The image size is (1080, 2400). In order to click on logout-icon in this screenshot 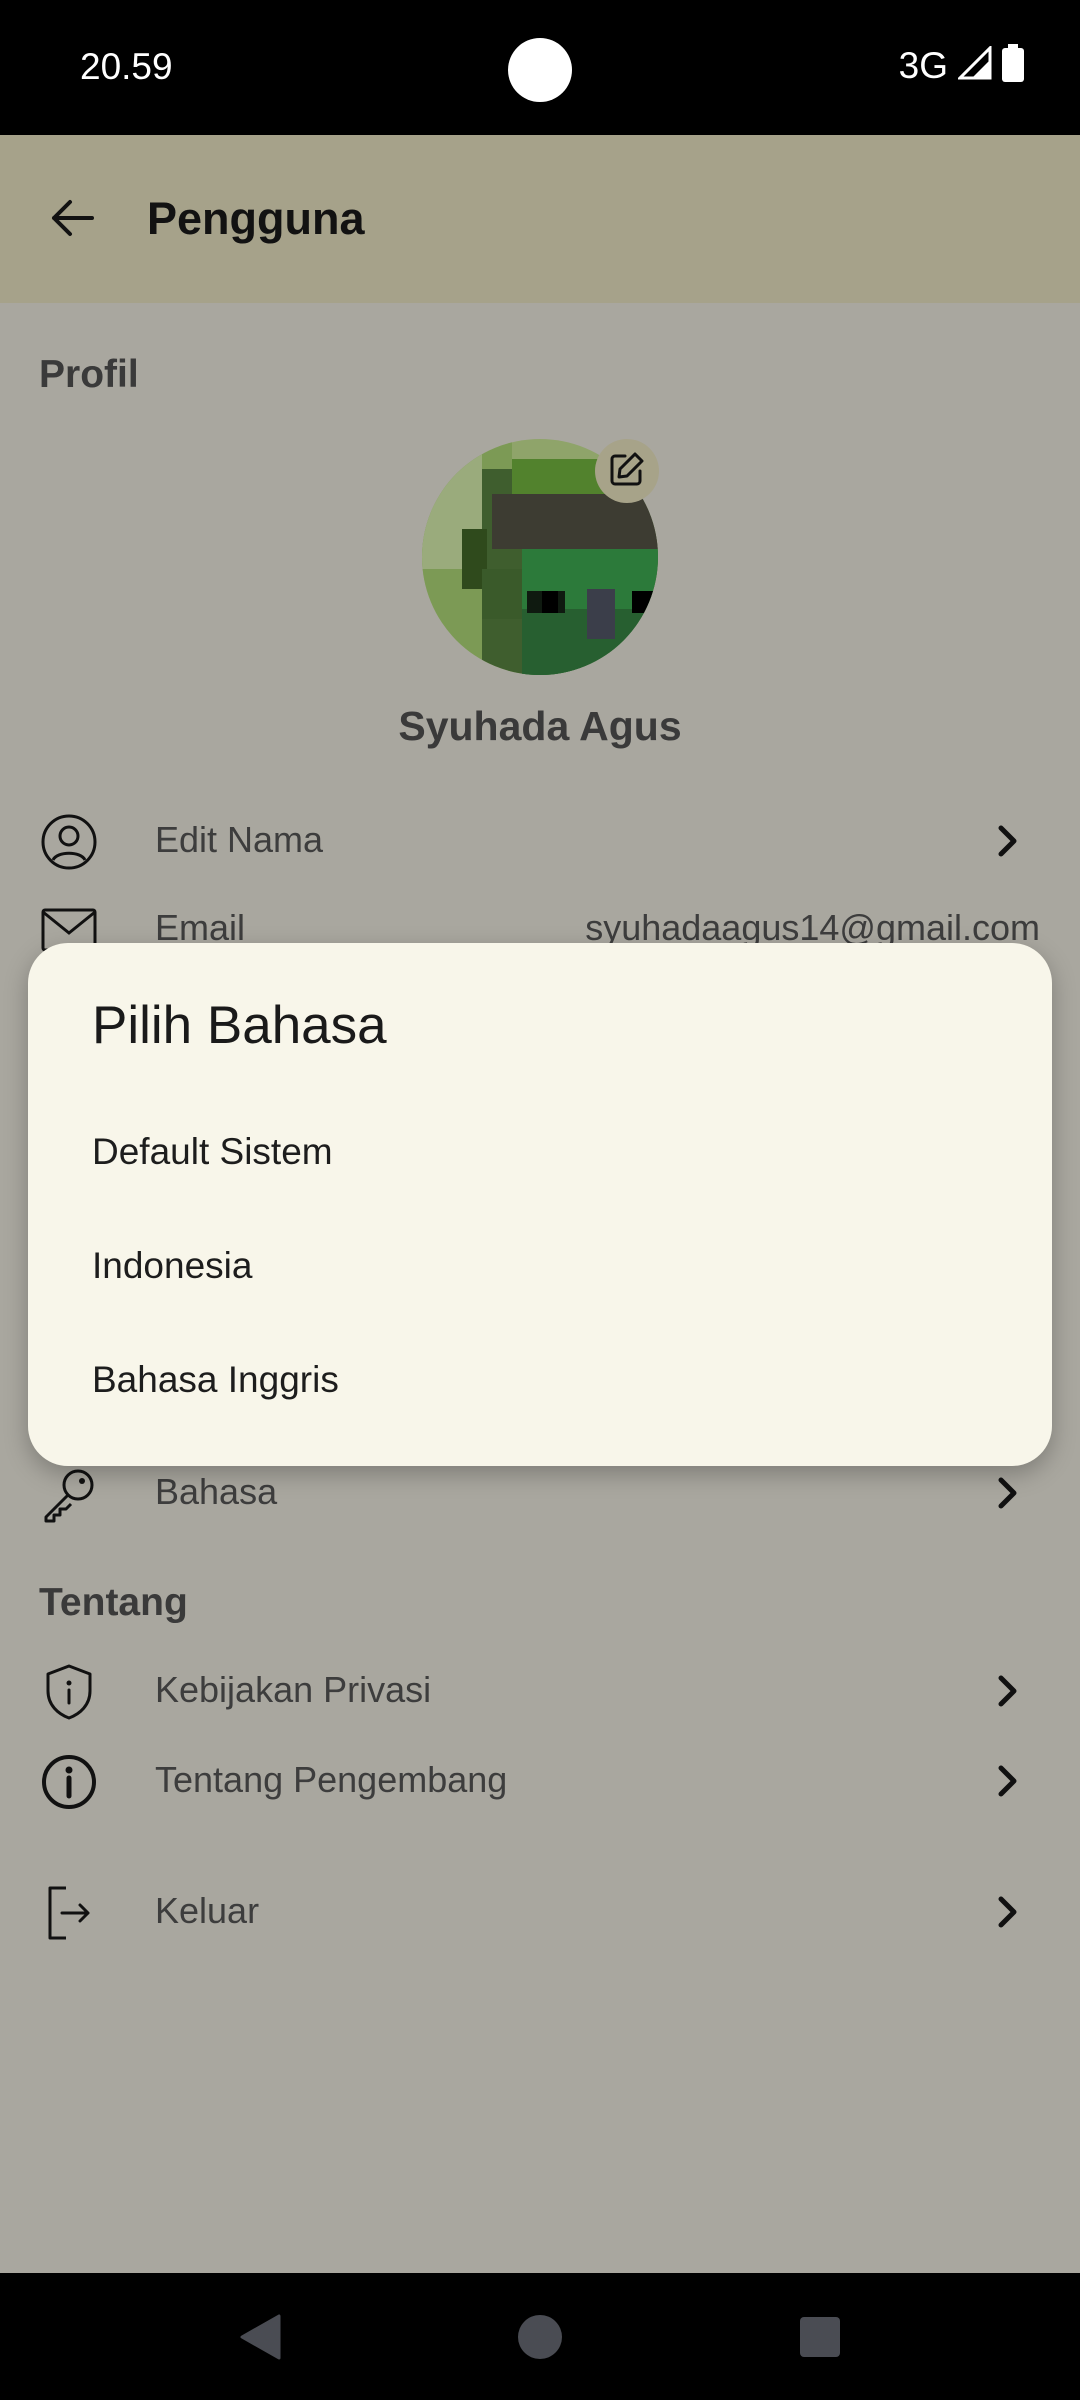, I will do `click(69, 1913)`.